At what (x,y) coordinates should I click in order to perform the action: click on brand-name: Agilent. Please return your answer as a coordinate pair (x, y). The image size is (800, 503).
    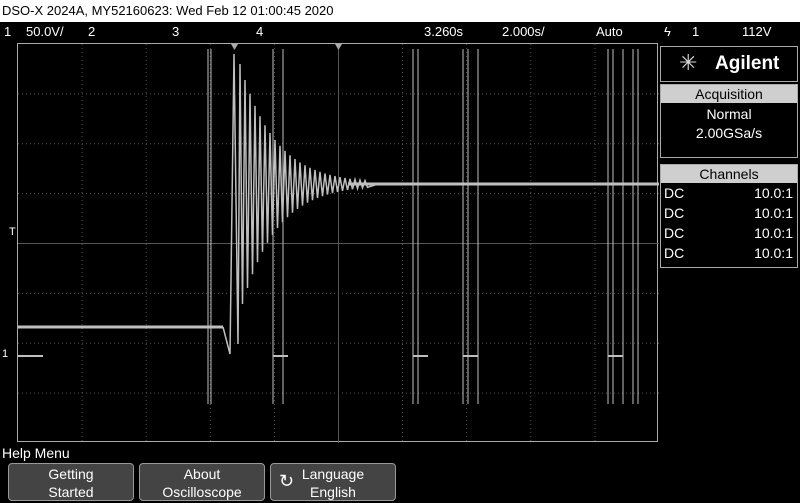
    Looking at the image, I should click on (747, 63).